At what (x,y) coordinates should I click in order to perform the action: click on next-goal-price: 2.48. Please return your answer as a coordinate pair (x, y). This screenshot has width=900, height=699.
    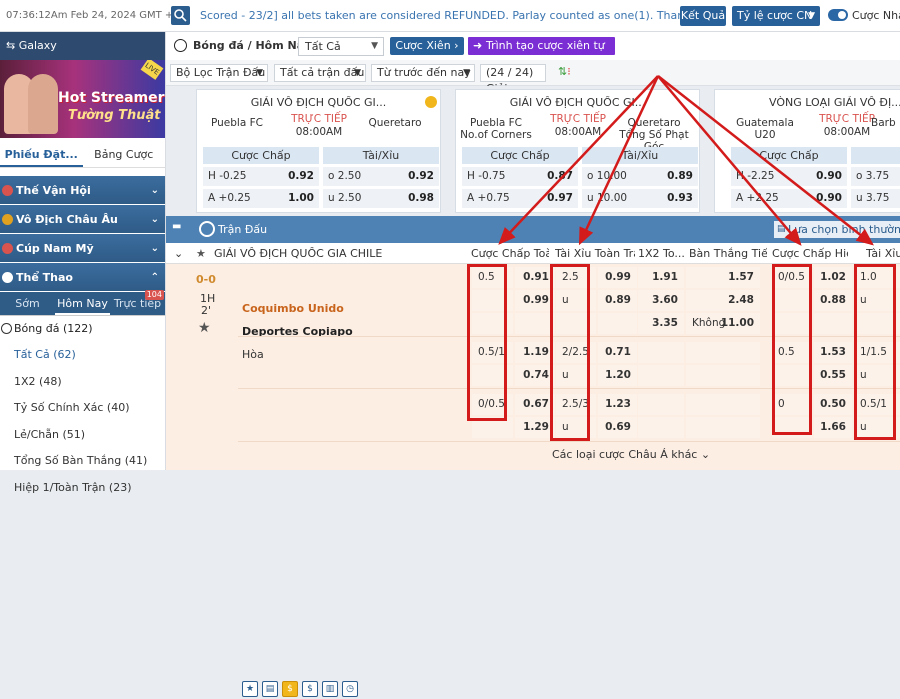
    Looking at the image, I should click on (723, 300).